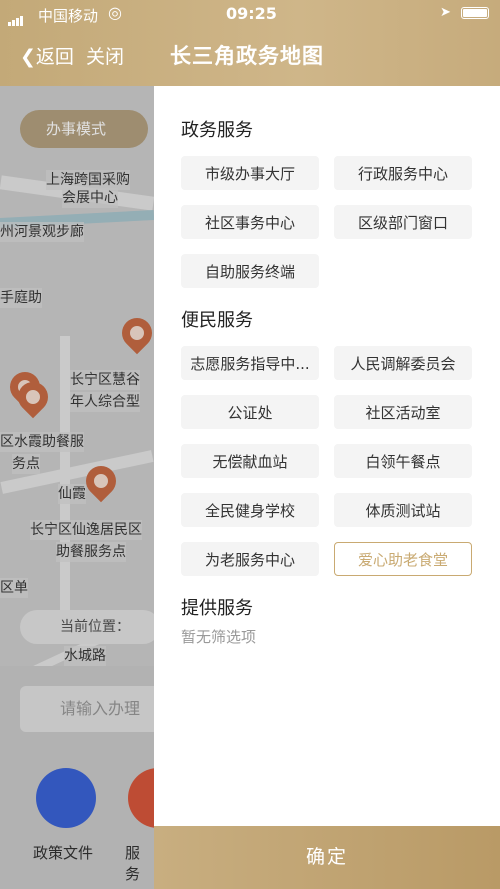  I want to click on filter-option: 公证处, so click(250, 412).